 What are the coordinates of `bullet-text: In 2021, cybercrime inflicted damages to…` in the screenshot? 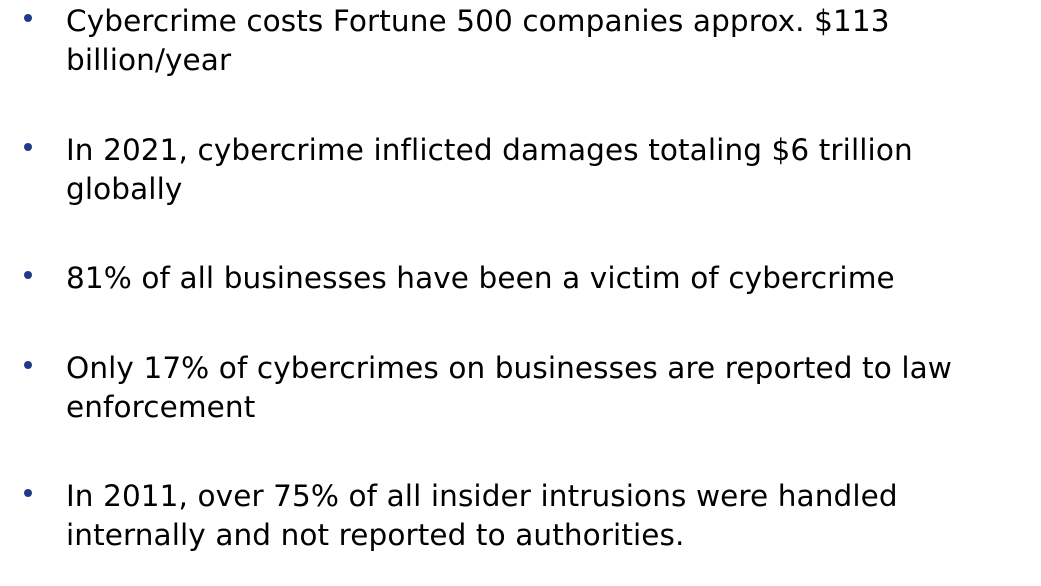 It's located at (489, 169).